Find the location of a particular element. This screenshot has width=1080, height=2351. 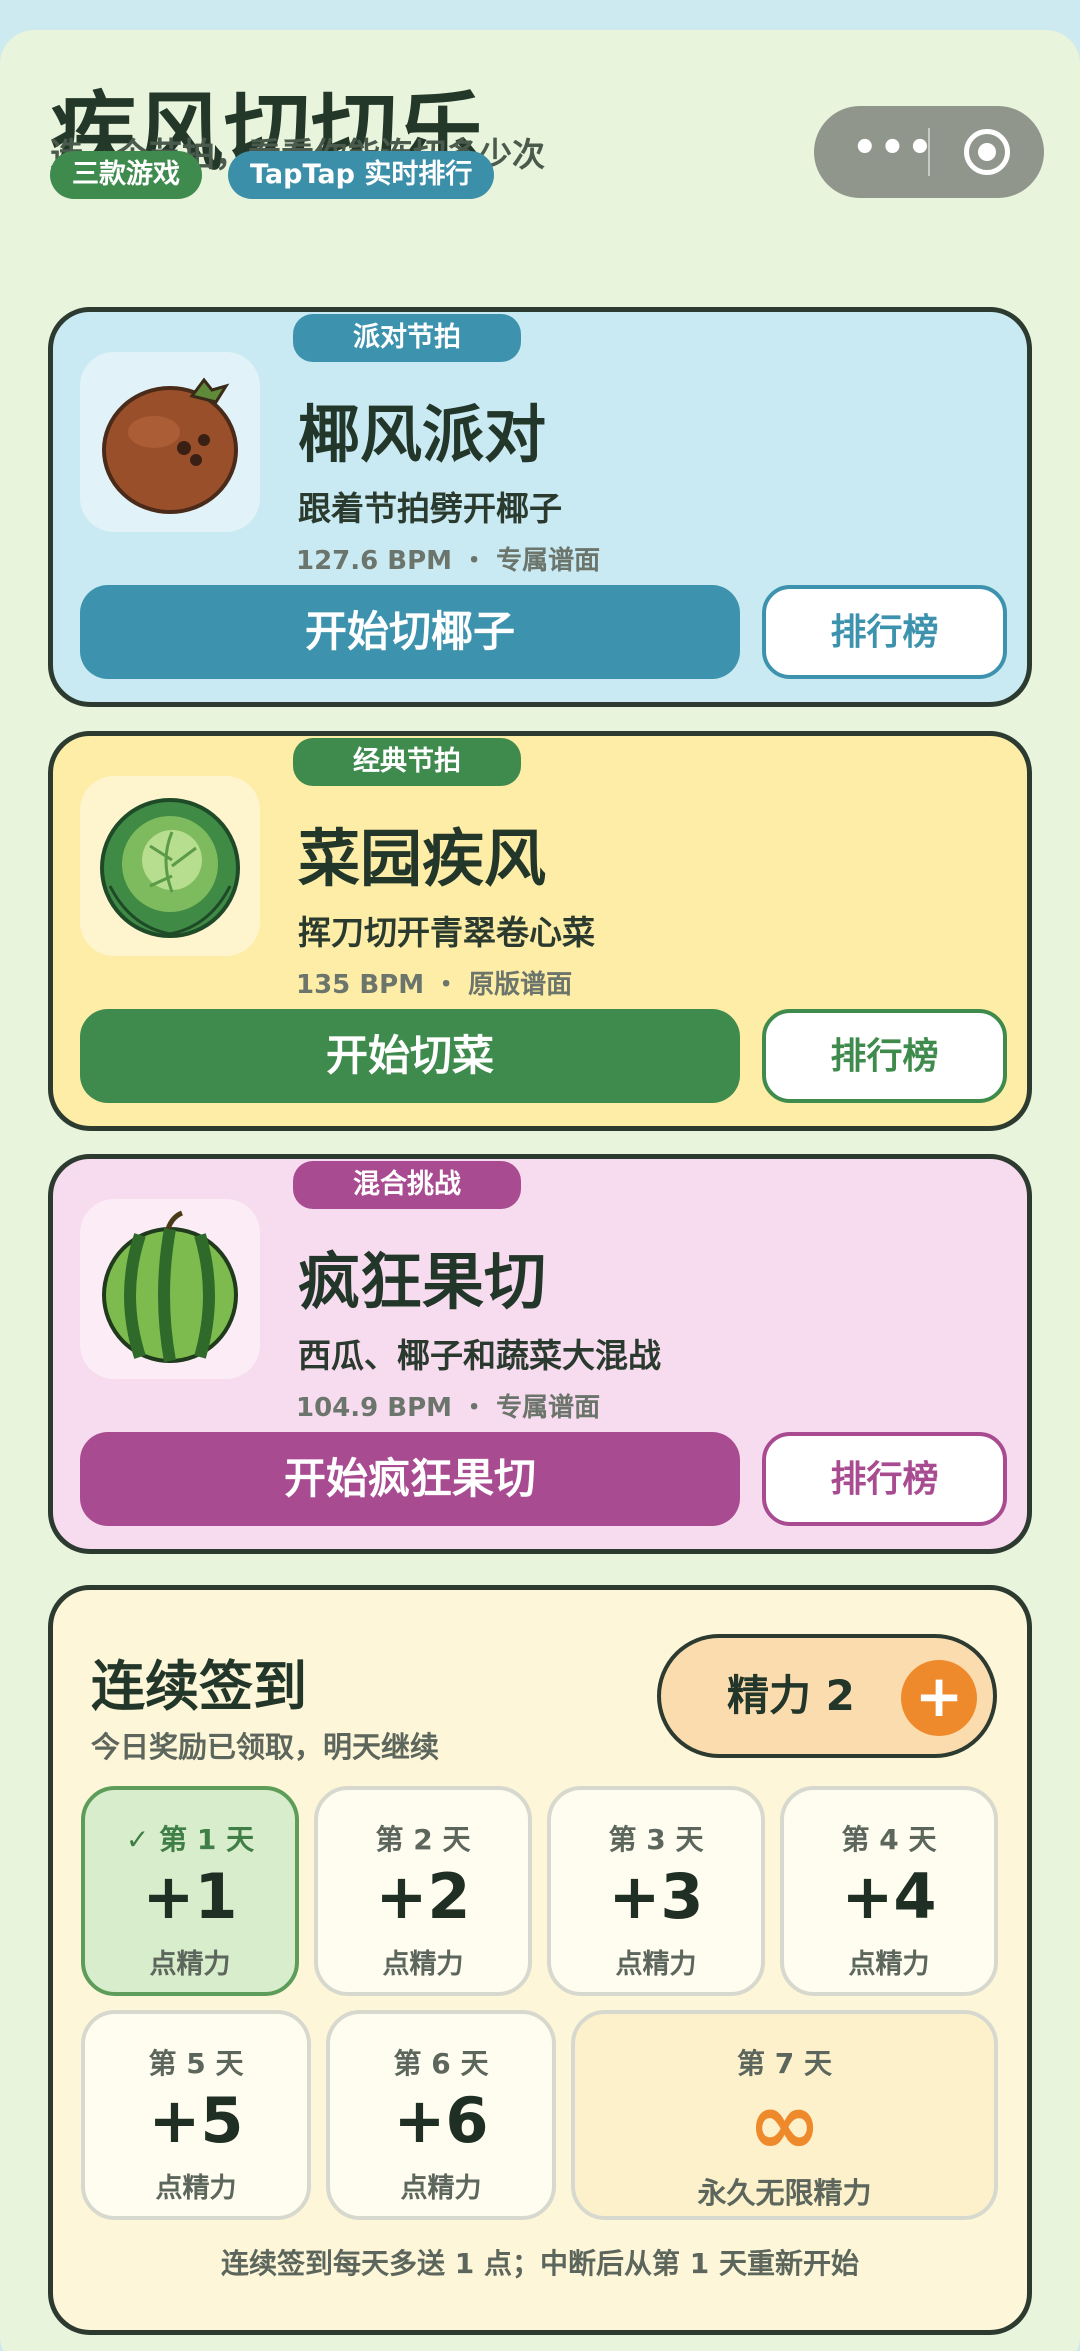

game-name: 椰风派对 is located at coordinates (422, 434).